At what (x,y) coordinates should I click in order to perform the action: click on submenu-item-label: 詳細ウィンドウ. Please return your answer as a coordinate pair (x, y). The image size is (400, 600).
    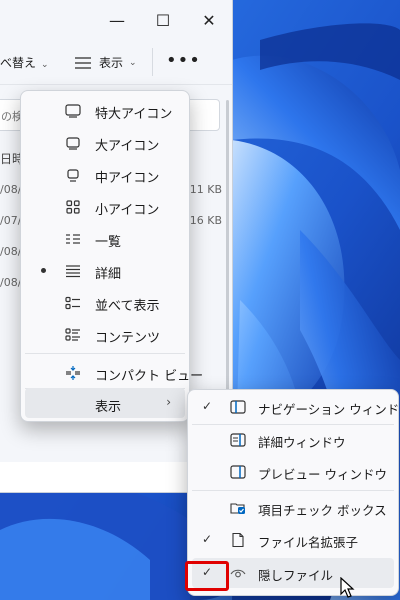
    Looking at the image, I should click on (302, 442).